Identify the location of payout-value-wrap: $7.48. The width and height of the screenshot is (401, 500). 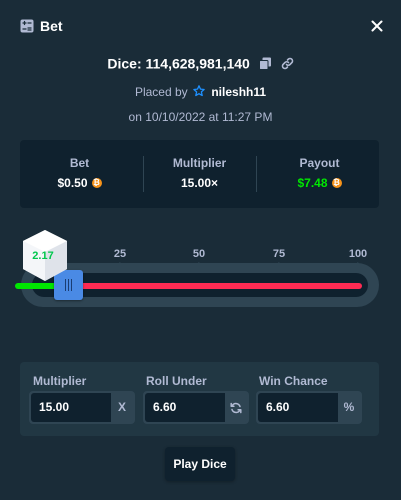
(319, 183).